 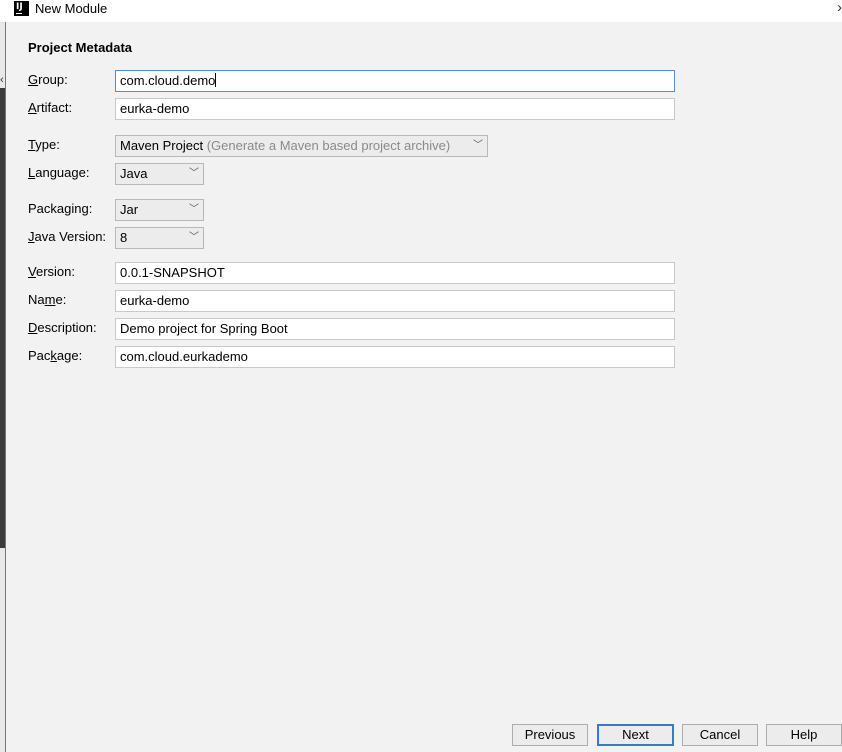 What do you see at coordinates (395, 301) in the screenshot?
I see `name-field: eurka-demo` at bounding box center [395, 301].